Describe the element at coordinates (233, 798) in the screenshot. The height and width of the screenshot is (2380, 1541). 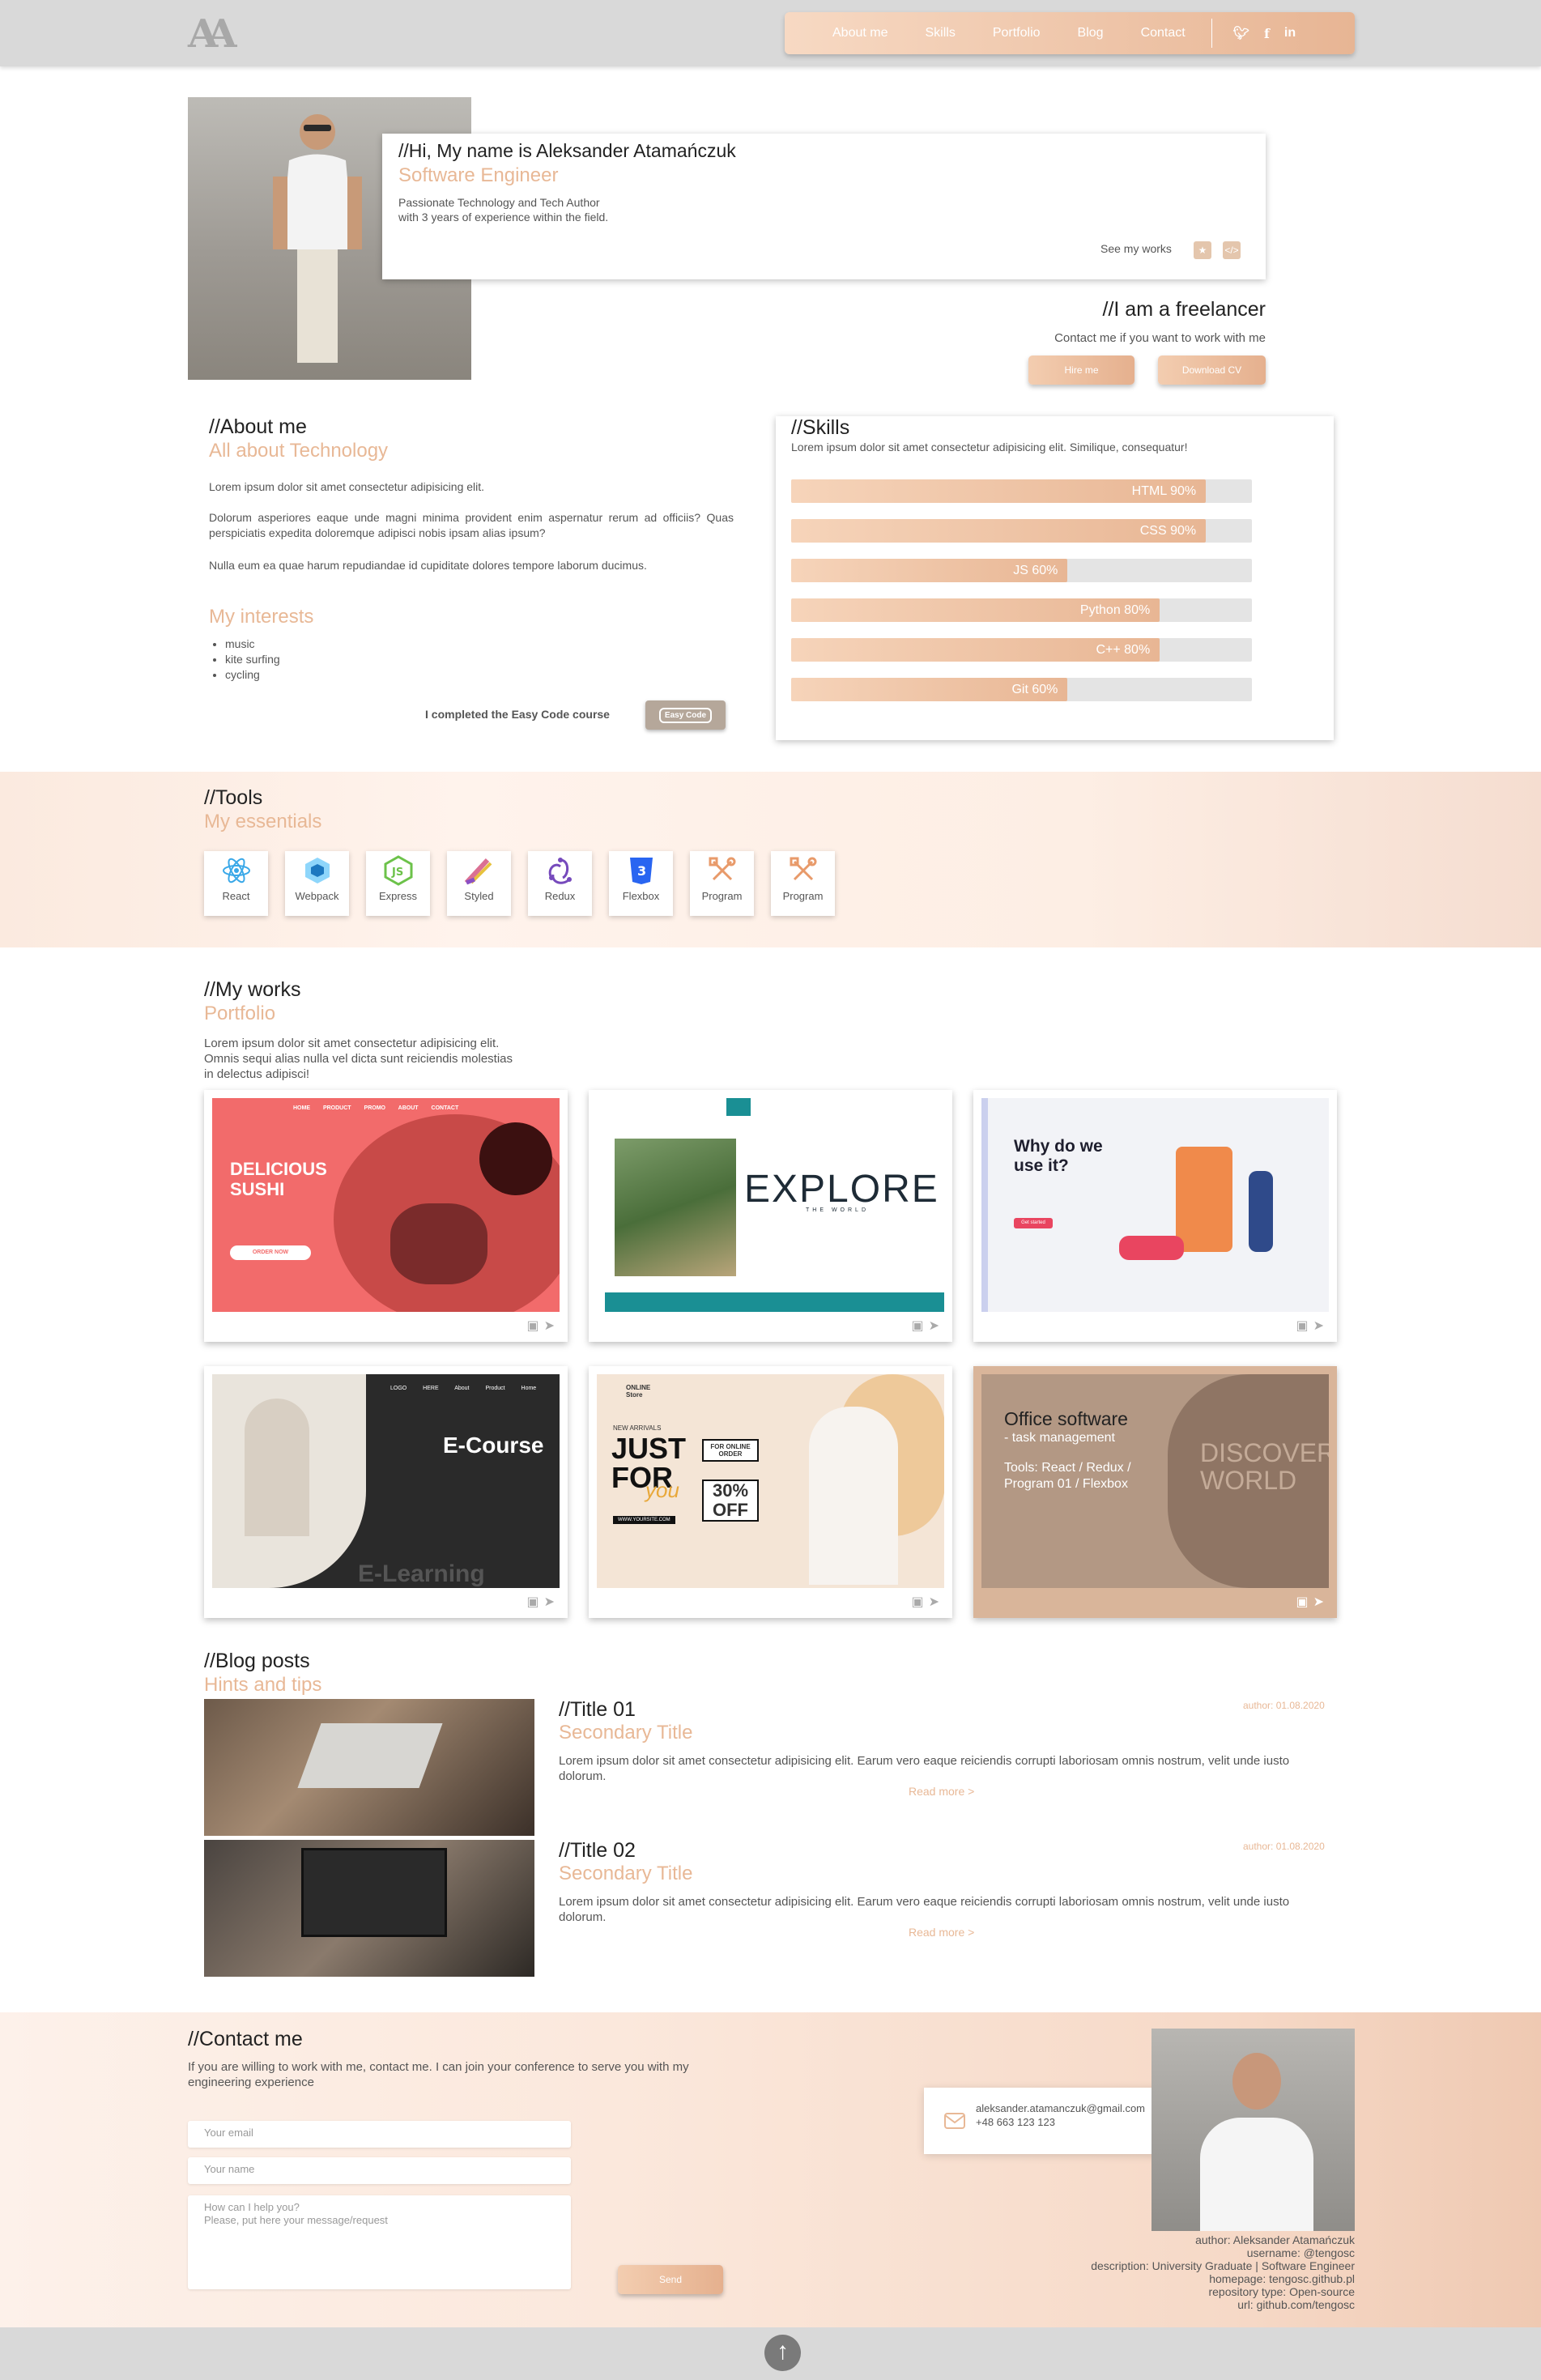
I see `tools-title: //Tools` at that location.